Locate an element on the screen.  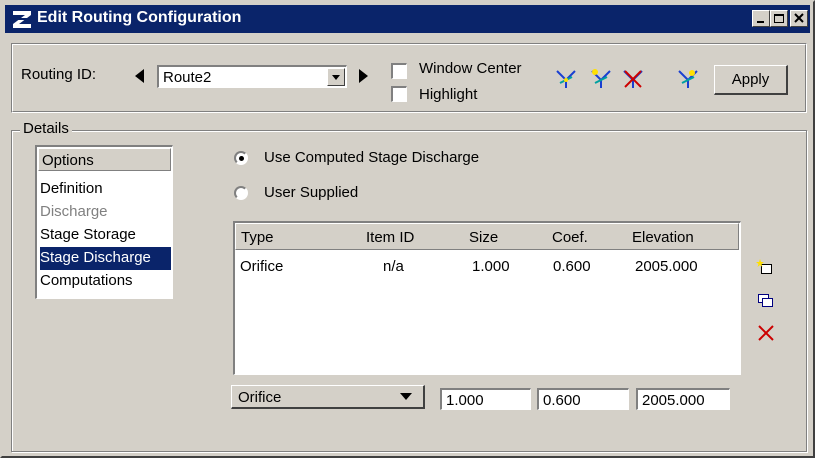
route-select-icon is located at coordinates (566, 79).